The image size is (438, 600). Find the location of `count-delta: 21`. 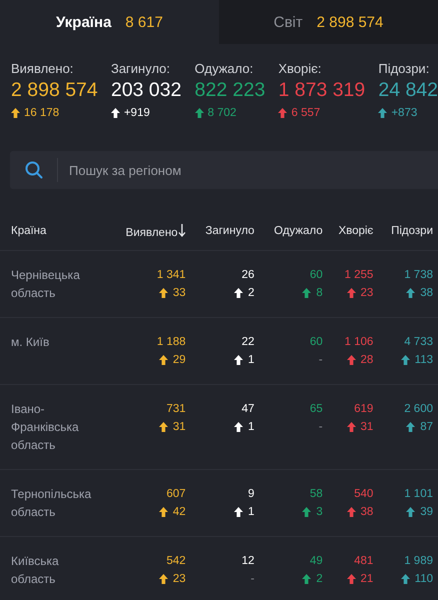

count-delta: 21 is located at coordinates (367, 579).